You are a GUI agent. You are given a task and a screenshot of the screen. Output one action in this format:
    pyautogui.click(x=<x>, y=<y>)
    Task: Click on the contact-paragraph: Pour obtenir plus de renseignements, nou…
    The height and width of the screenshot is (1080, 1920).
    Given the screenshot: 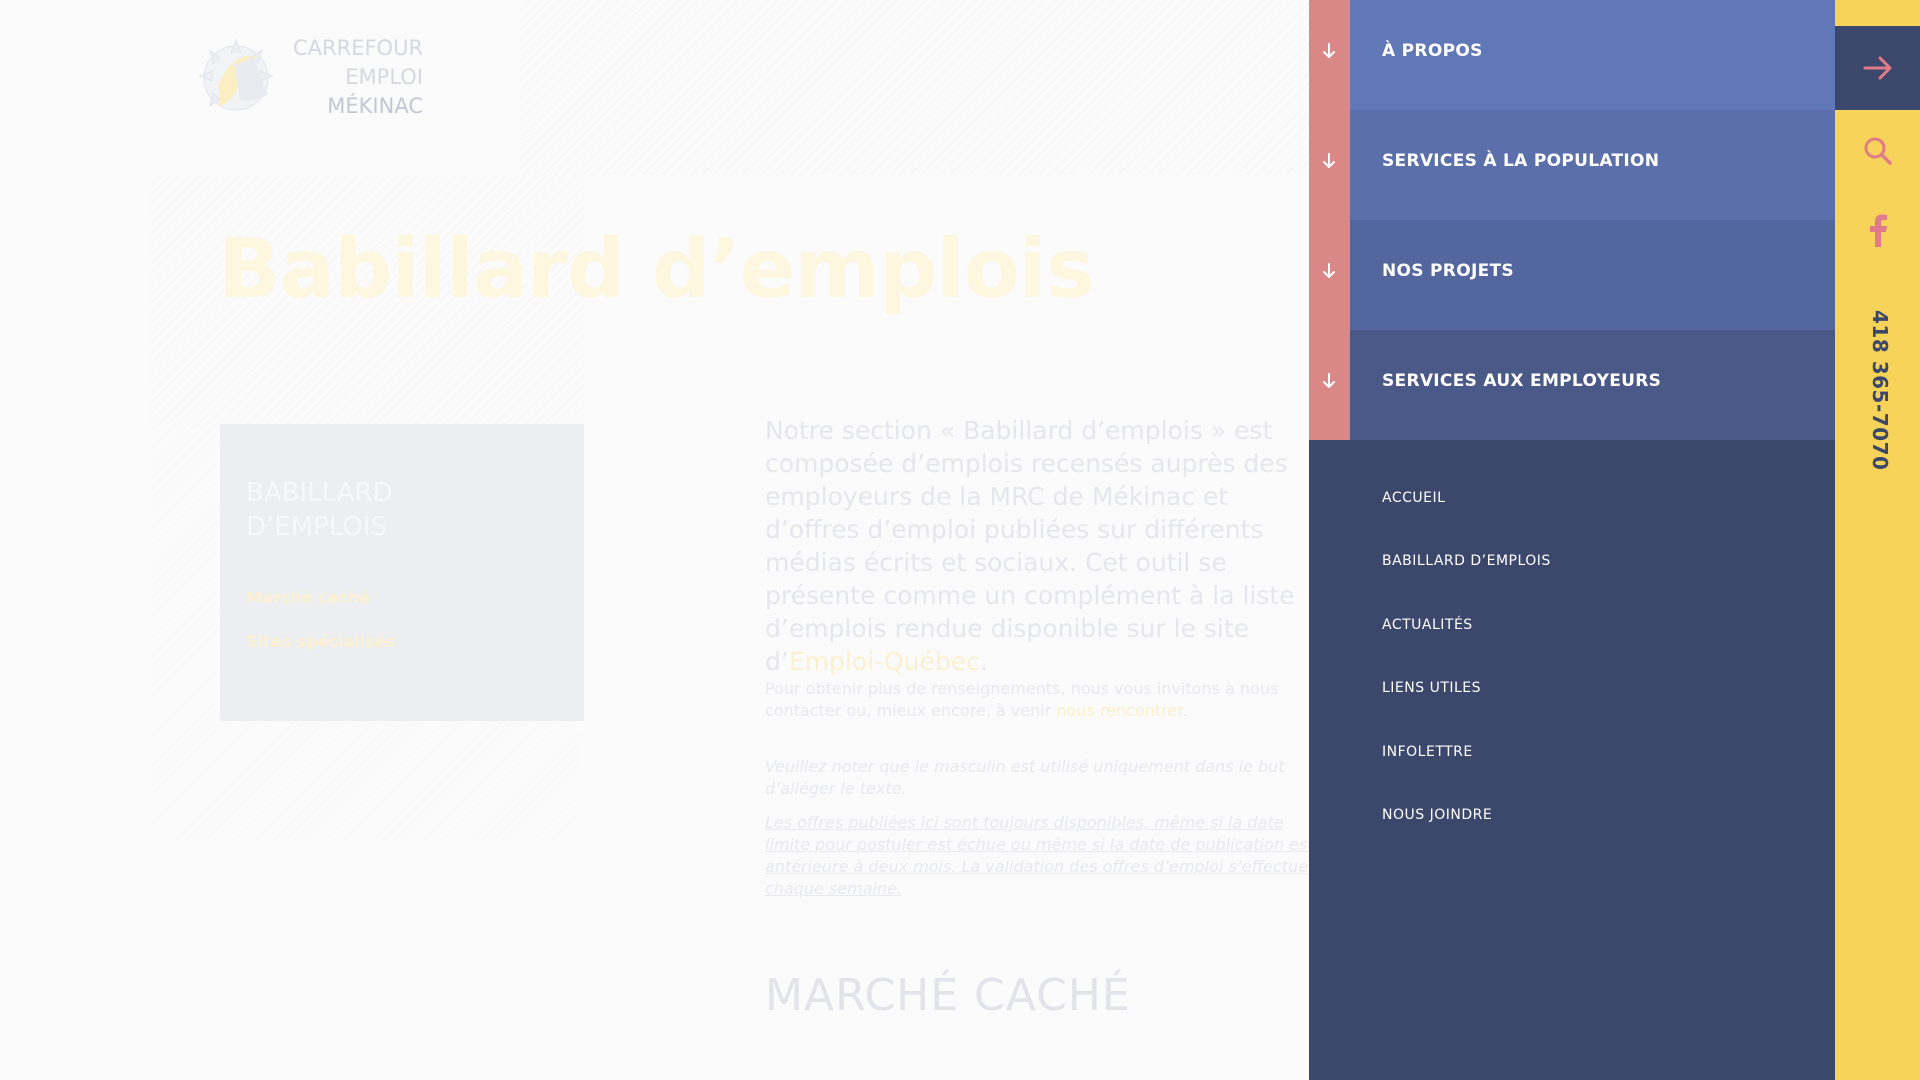 What is the action you would take?
    pyautogui.click(x=1045, y=700)
    